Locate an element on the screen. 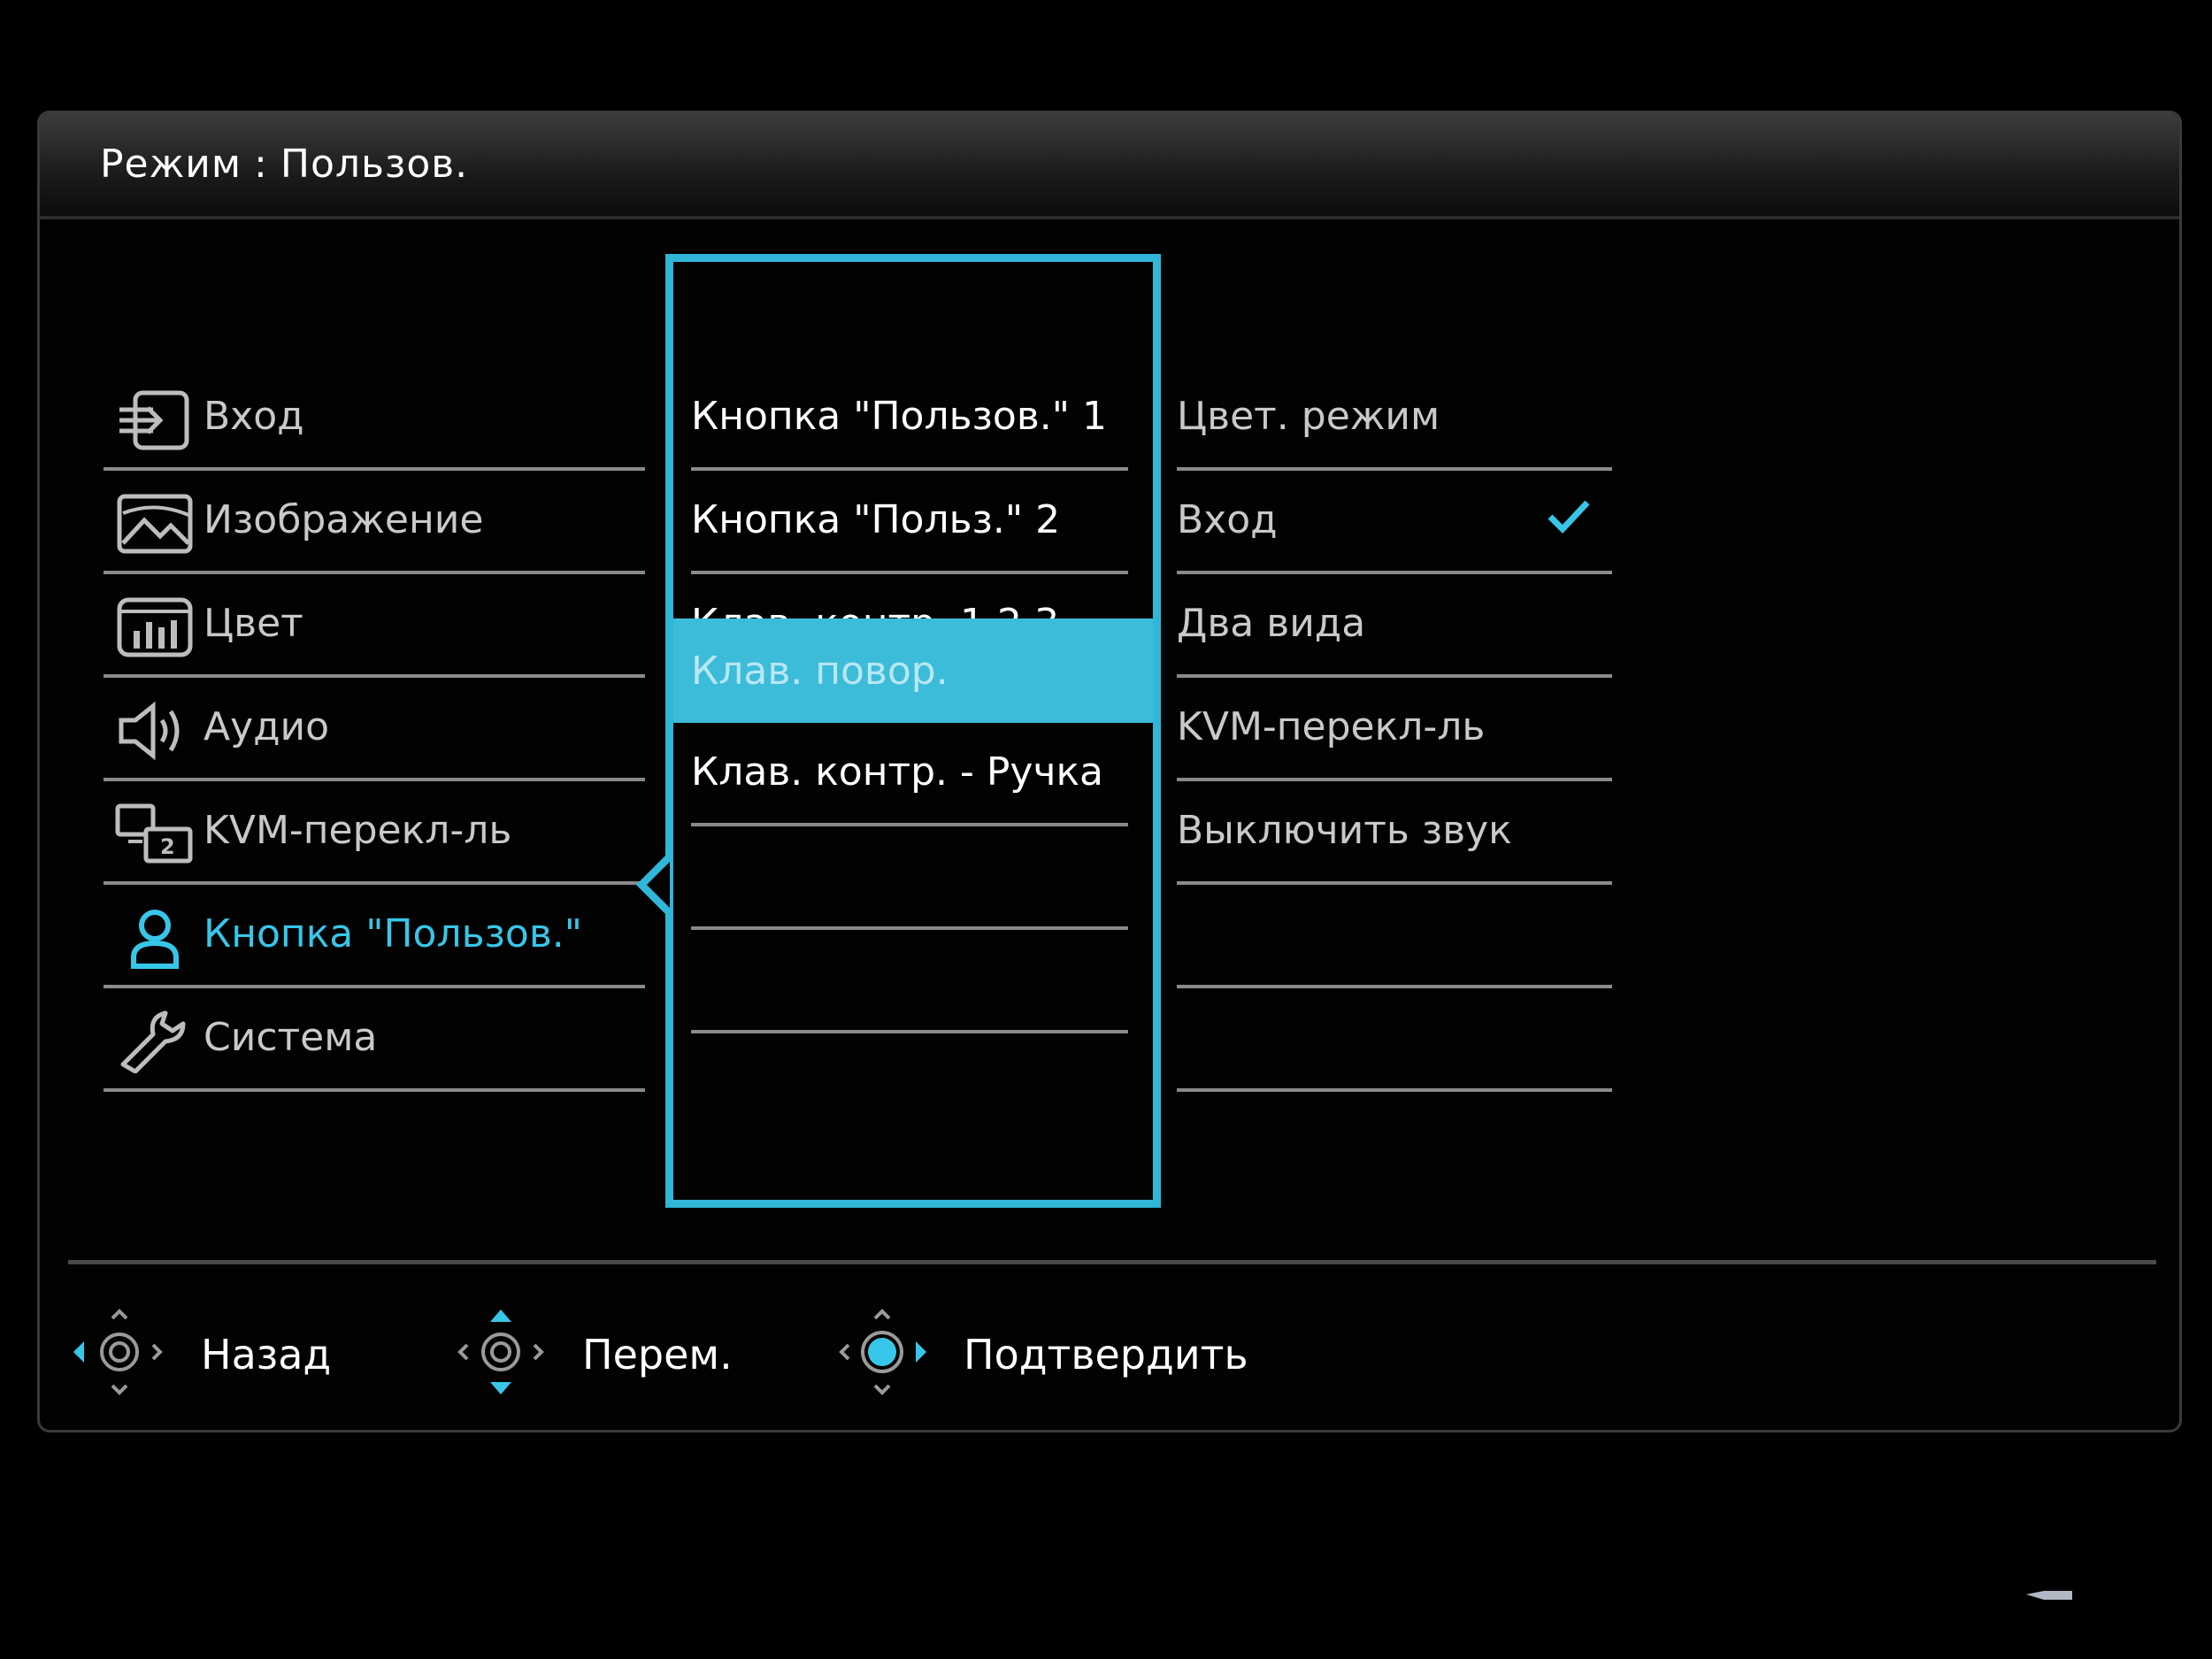  footer-divider is located at coordinates (1112, 1262).